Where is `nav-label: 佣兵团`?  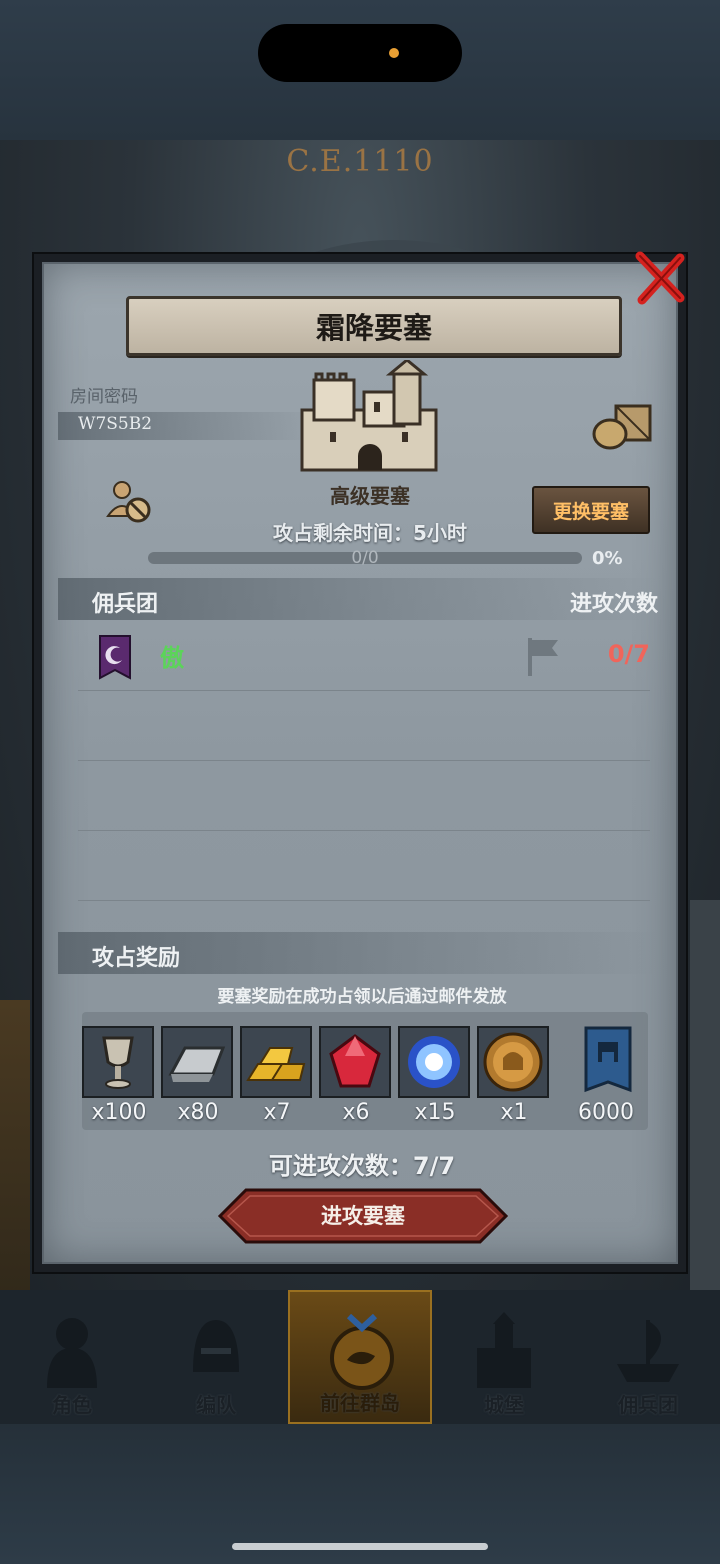 nav-label: 佣兵团 is located at coordinates (648, 1405).